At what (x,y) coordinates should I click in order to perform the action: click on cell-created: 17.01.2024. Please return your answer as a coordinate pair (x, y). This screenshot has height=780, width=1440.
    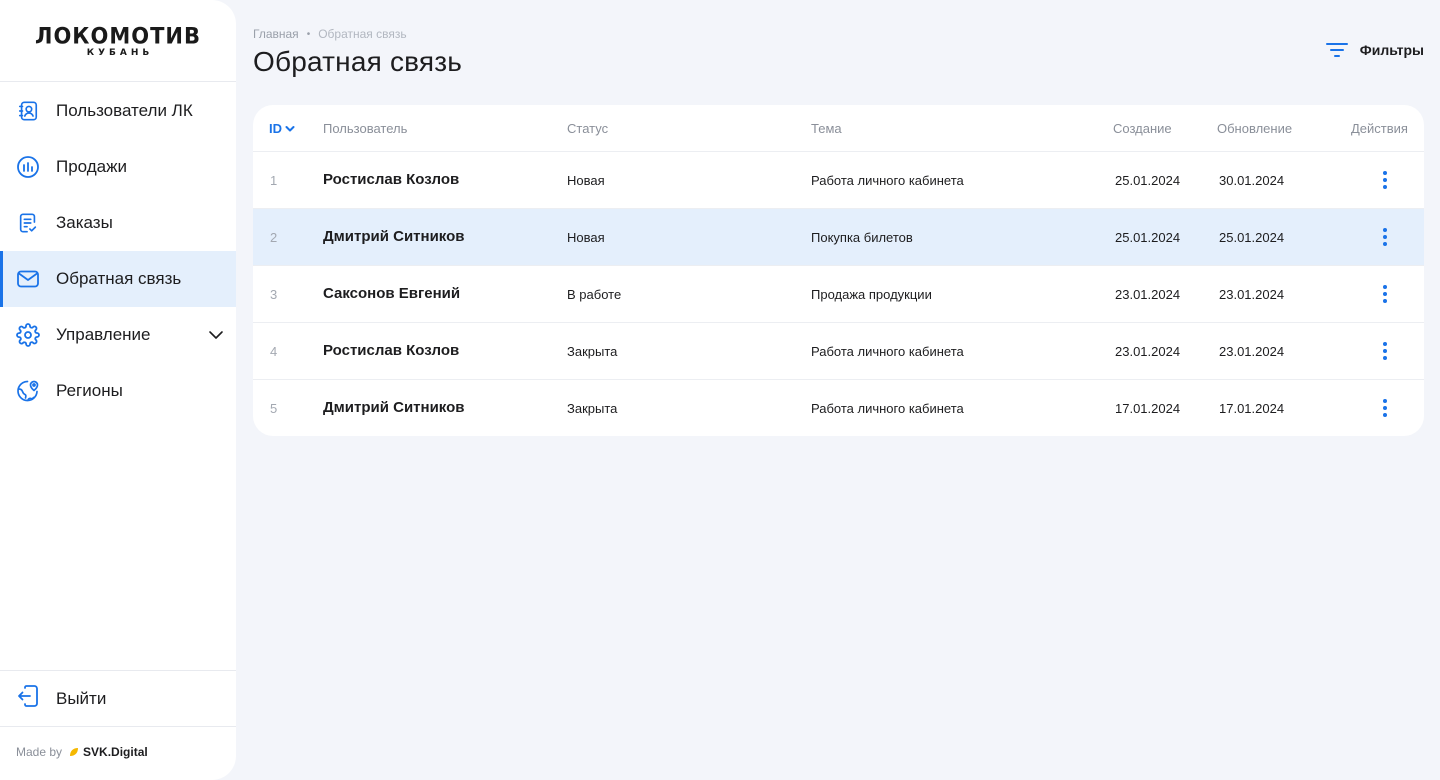
    Looking at the image, I should click on (1148, 408).